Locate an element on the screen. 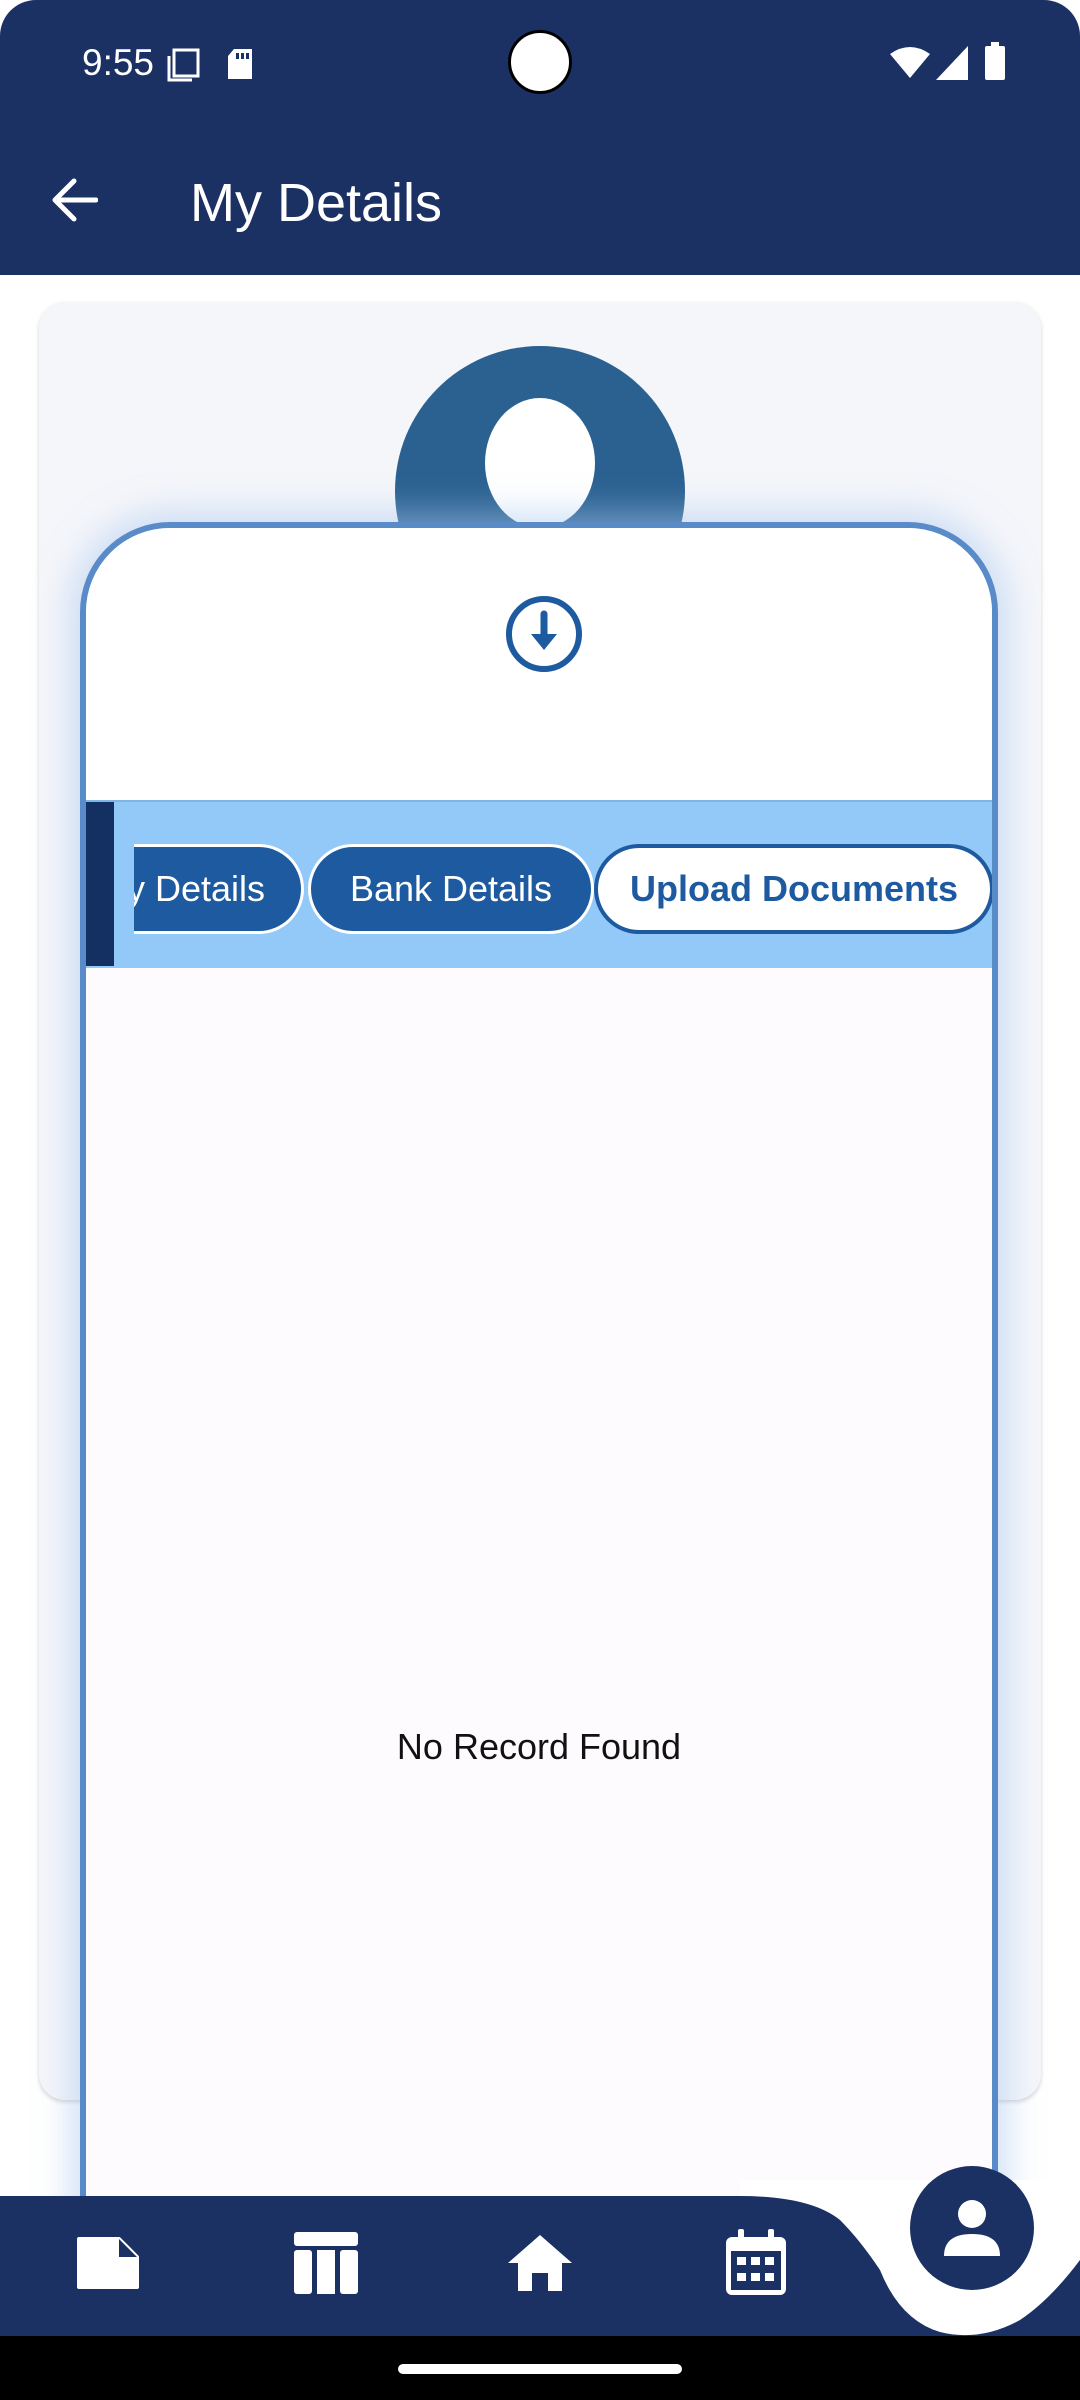  tab-bank-details: Bank Details is located at coordinates (451, 889).